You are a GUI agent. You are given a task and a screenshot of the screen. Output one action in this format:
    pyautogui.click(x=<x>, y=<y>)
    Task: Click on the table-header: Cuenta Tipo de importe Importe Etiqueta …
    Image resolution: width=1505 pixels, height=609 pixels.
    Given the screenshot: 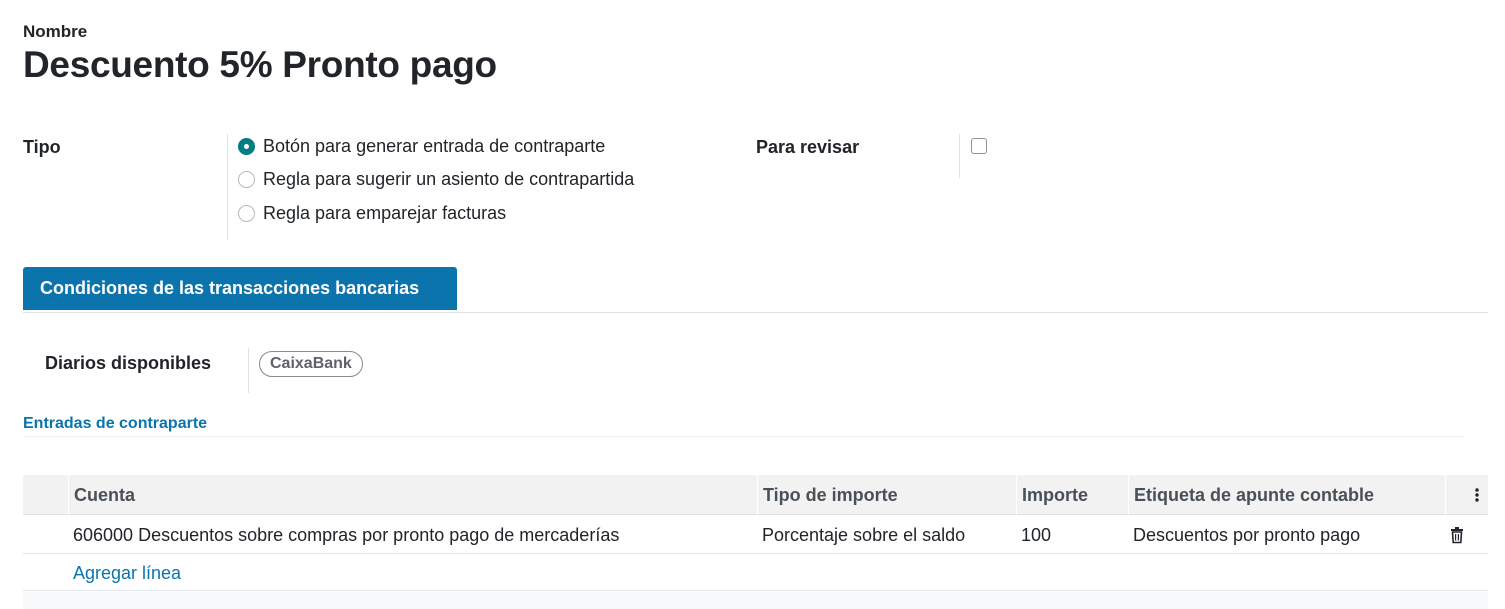 What is the action you would take?
    pyautogui.click(x=755, y=495)
    